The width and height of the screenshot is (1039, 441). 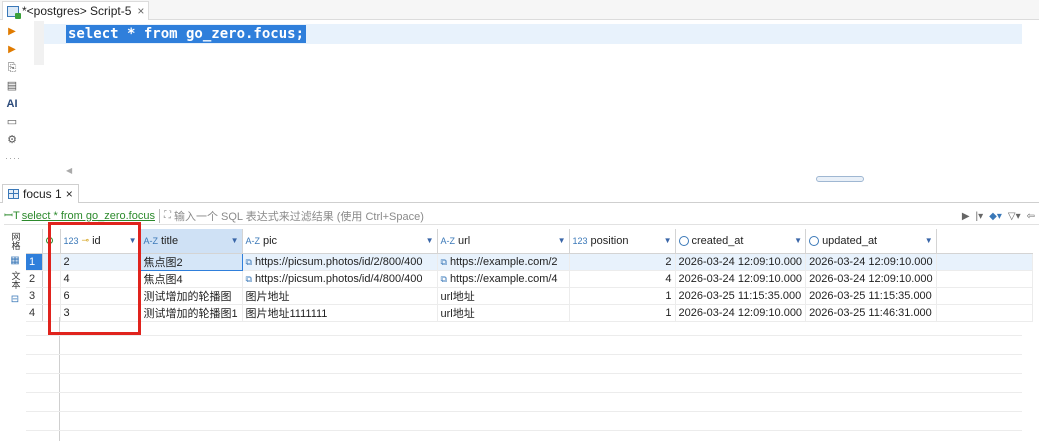 I want to click on numeric-type-icon: 123, so click(x=71, y=240).